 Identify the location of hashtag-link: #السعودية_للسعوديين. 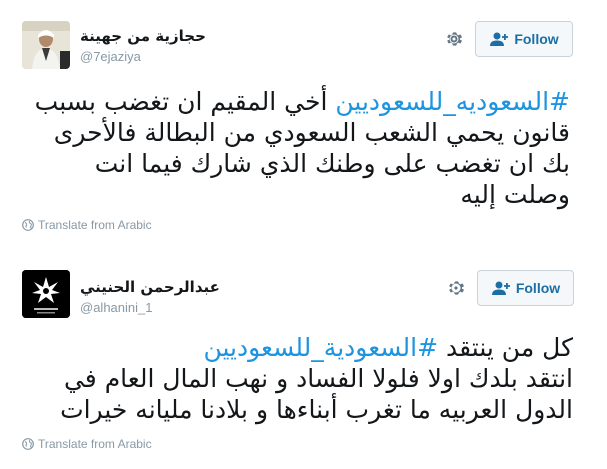
(320, 347).